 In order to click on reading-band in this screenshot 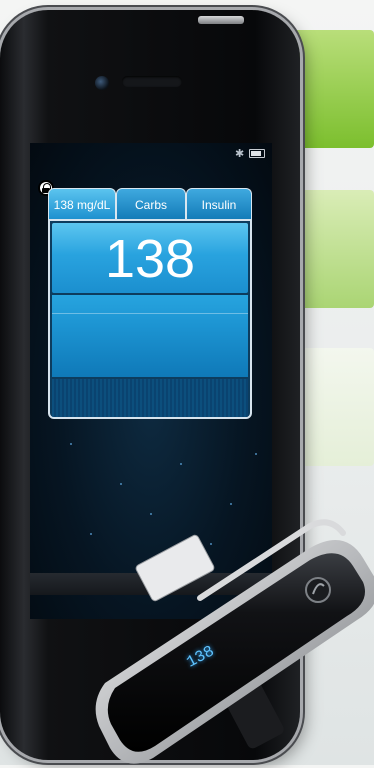, I will do `click(150, 336)`.